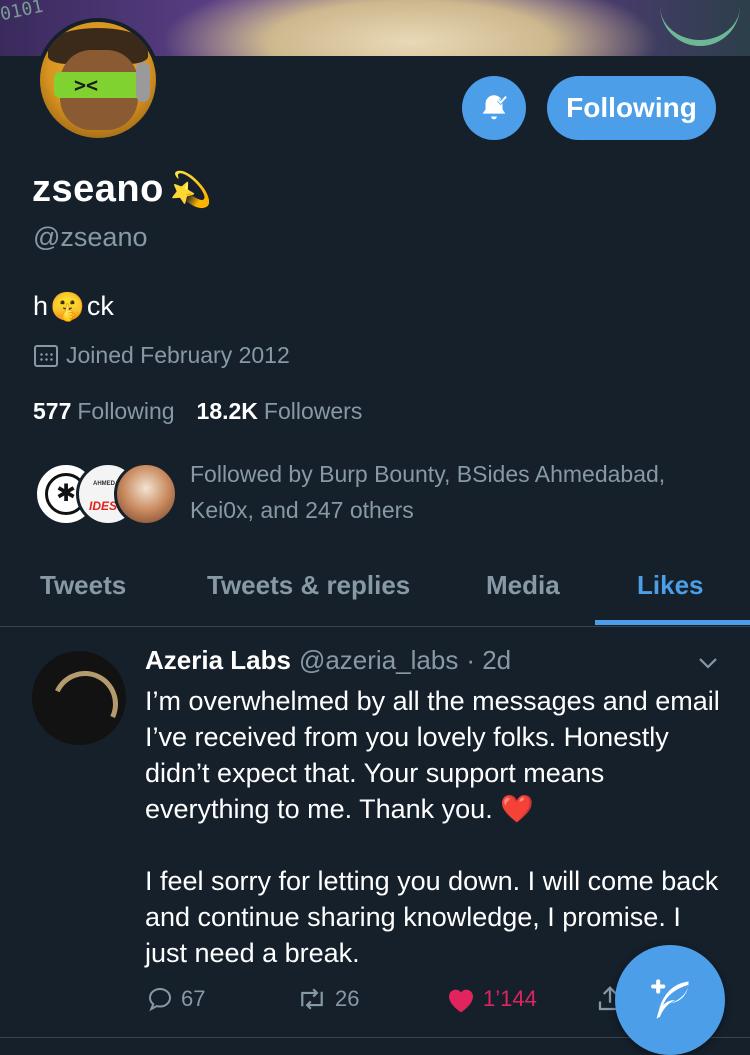 This screenshot has width=750, height=1055. I want to click on tab-tweets: Tweets, so click(83, 585).